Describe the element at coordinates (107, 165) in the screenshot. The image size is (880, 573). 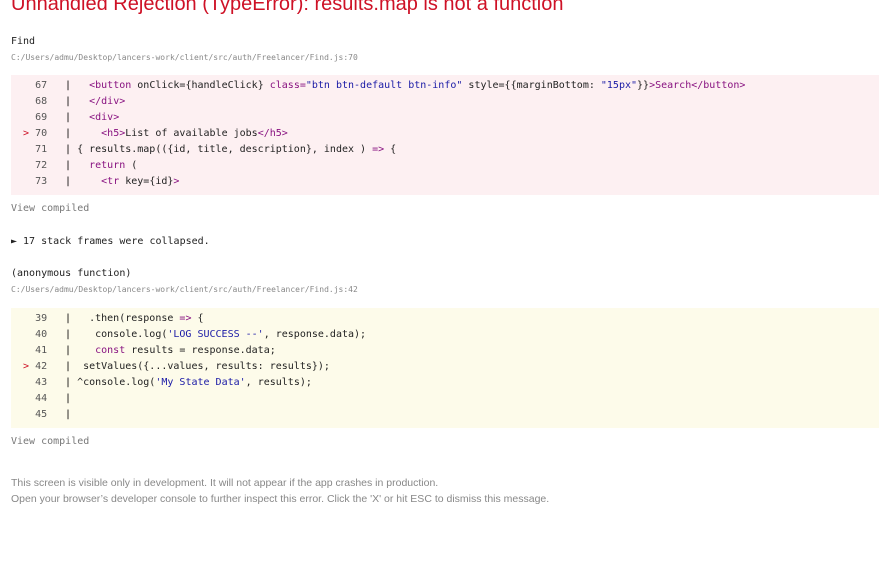
I see `code-token: return` at that location.